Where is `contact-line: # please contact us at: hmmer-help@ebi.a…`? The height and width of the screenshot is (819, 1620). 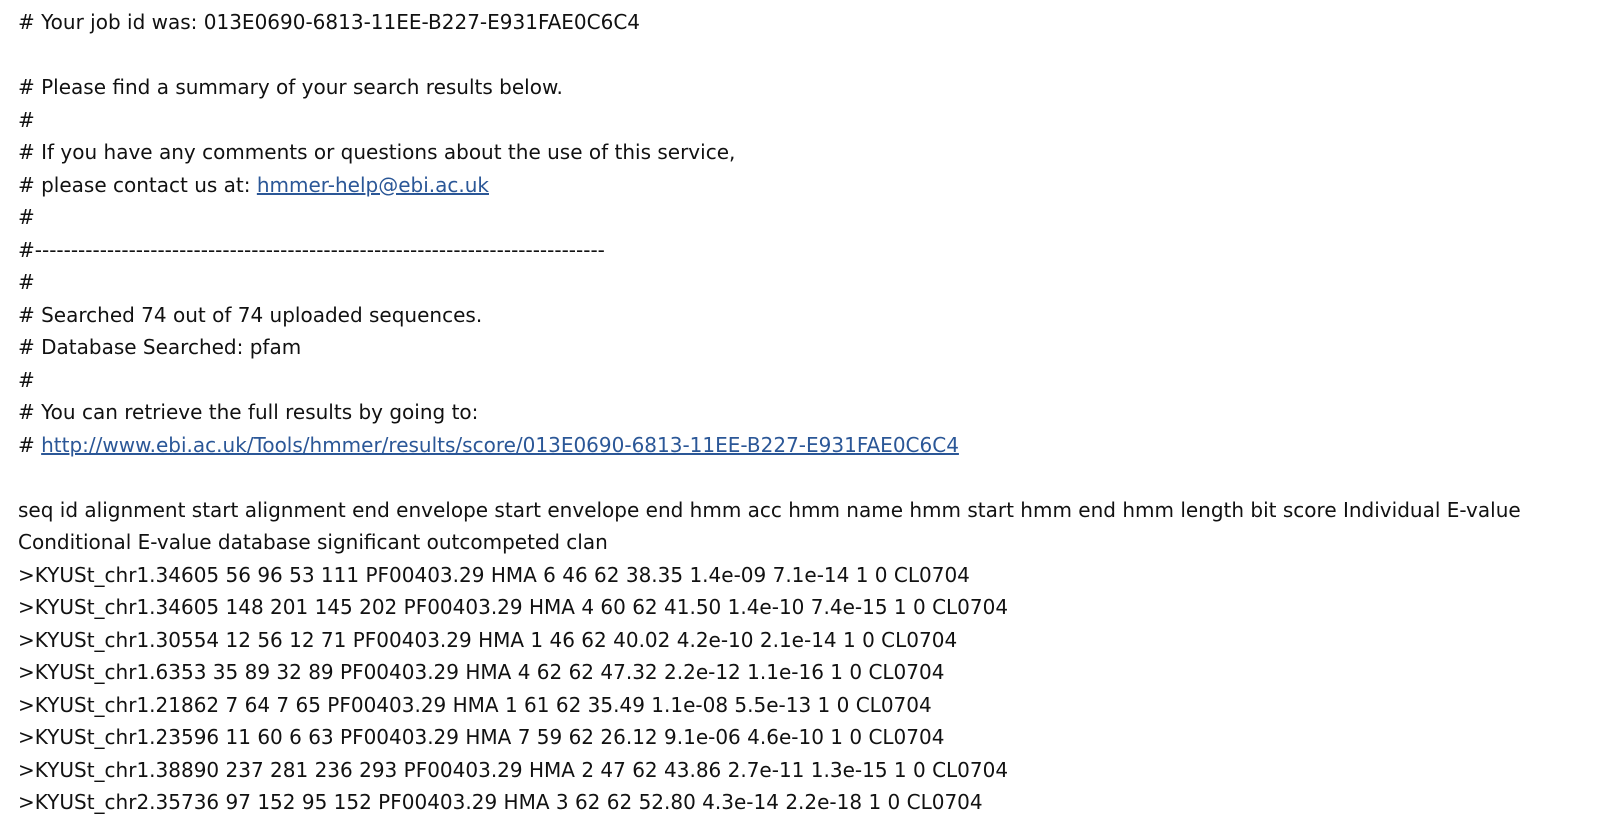
contact-line: # please contact us at: hmmer-help@ebi.a… is located at coordinates (810, 185).